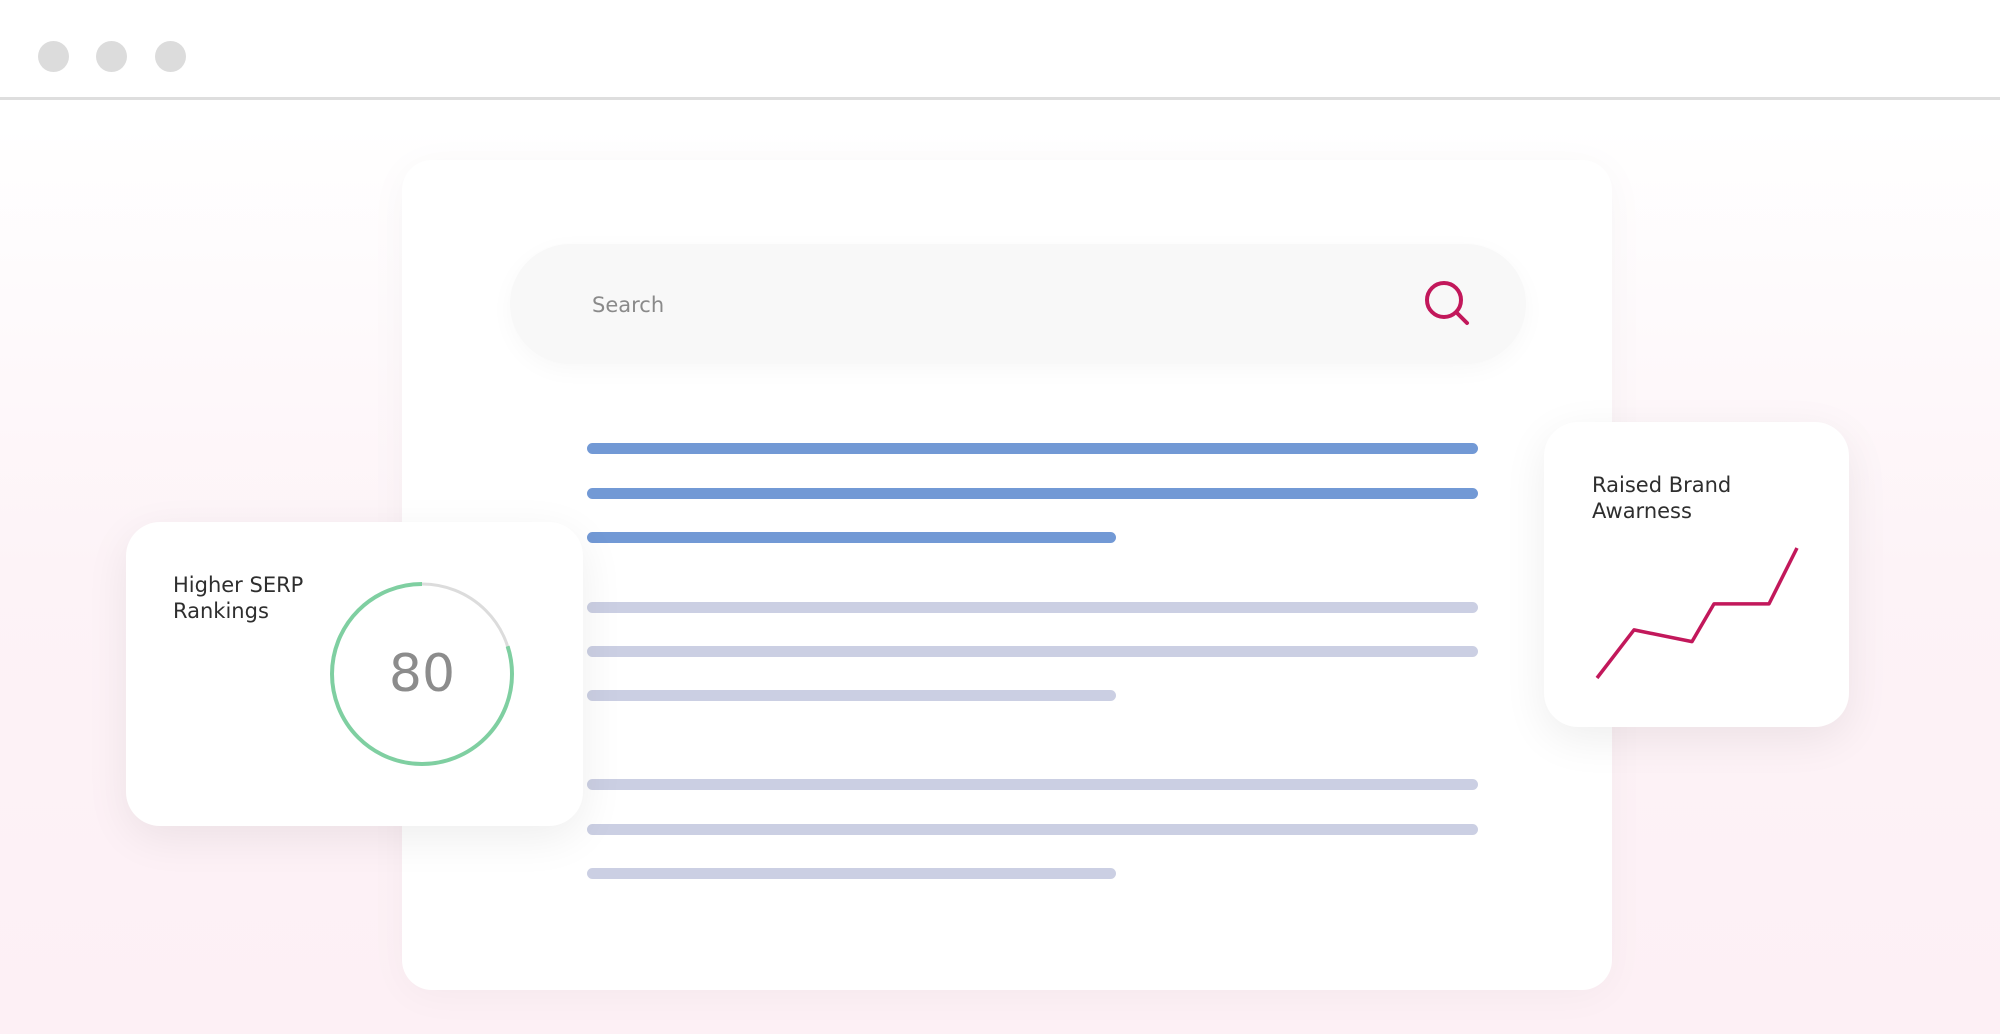 This screenshot has width=2000, height=1034. I want to click on trend-sparkline, so click(1697, 613).